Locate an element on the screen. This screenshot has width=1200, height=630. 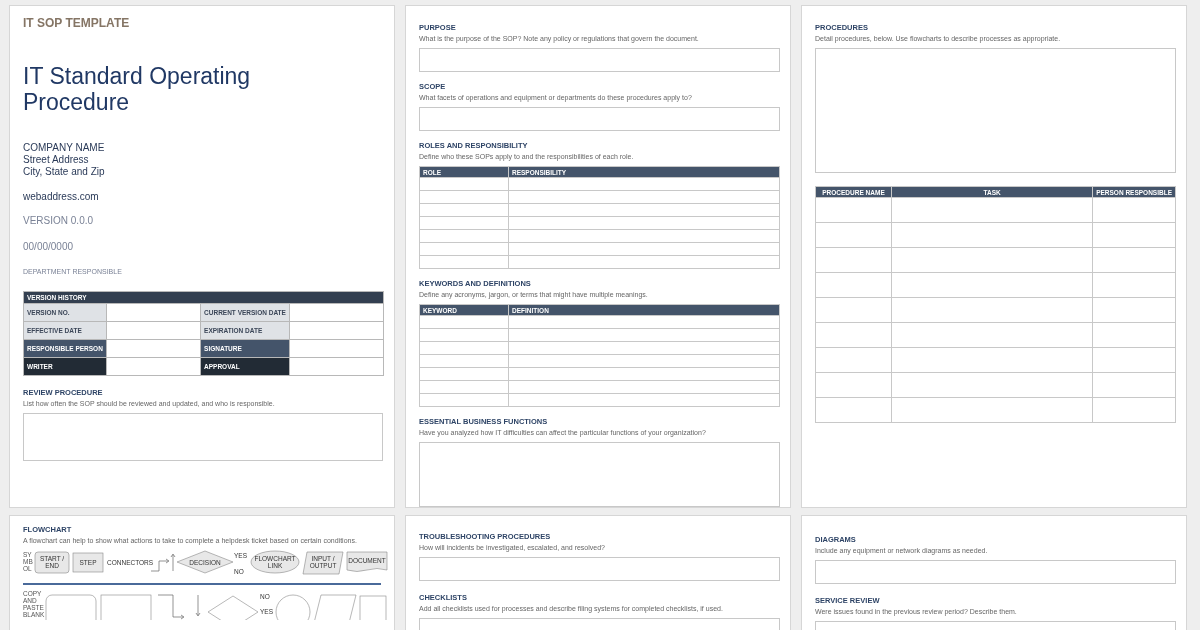
blank-decision-shape is located at coordinates (233, 607).